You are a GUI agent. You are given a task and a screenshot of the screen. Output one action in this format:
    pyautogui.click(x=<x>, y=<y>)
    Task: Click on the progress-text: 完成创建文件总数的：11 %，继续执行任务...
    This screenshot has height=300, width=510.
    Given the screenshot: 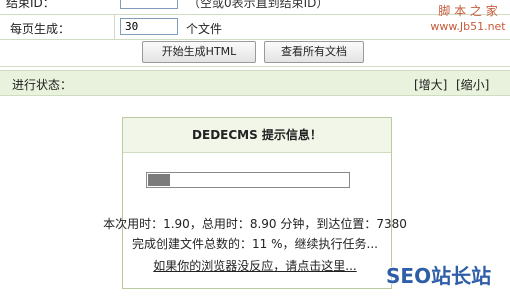 What is the action you would take?
    pyautogui.click(x=255, y=244)
    